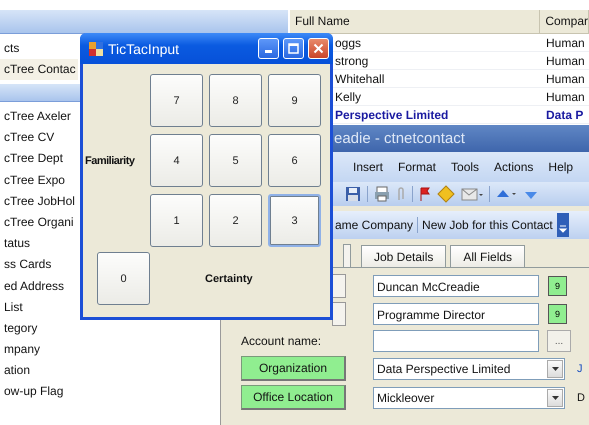  I want to click on folder-item: cTree Axeler, so click(39, 117).